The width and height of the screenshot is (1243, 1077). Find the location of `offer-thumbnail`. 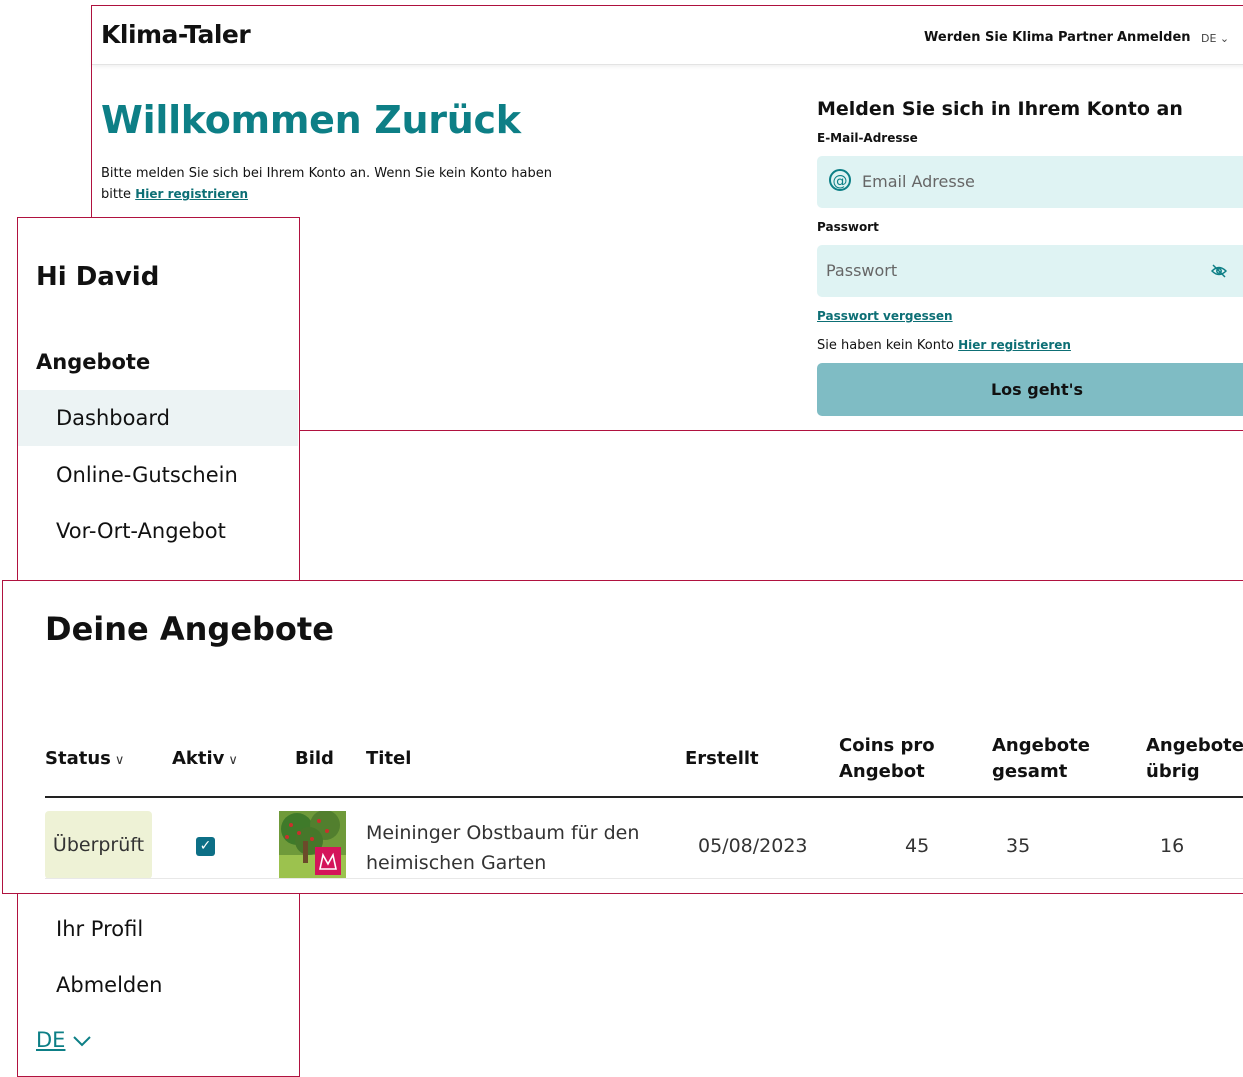

offer-thumbnail is located at coordinates (312, 845).